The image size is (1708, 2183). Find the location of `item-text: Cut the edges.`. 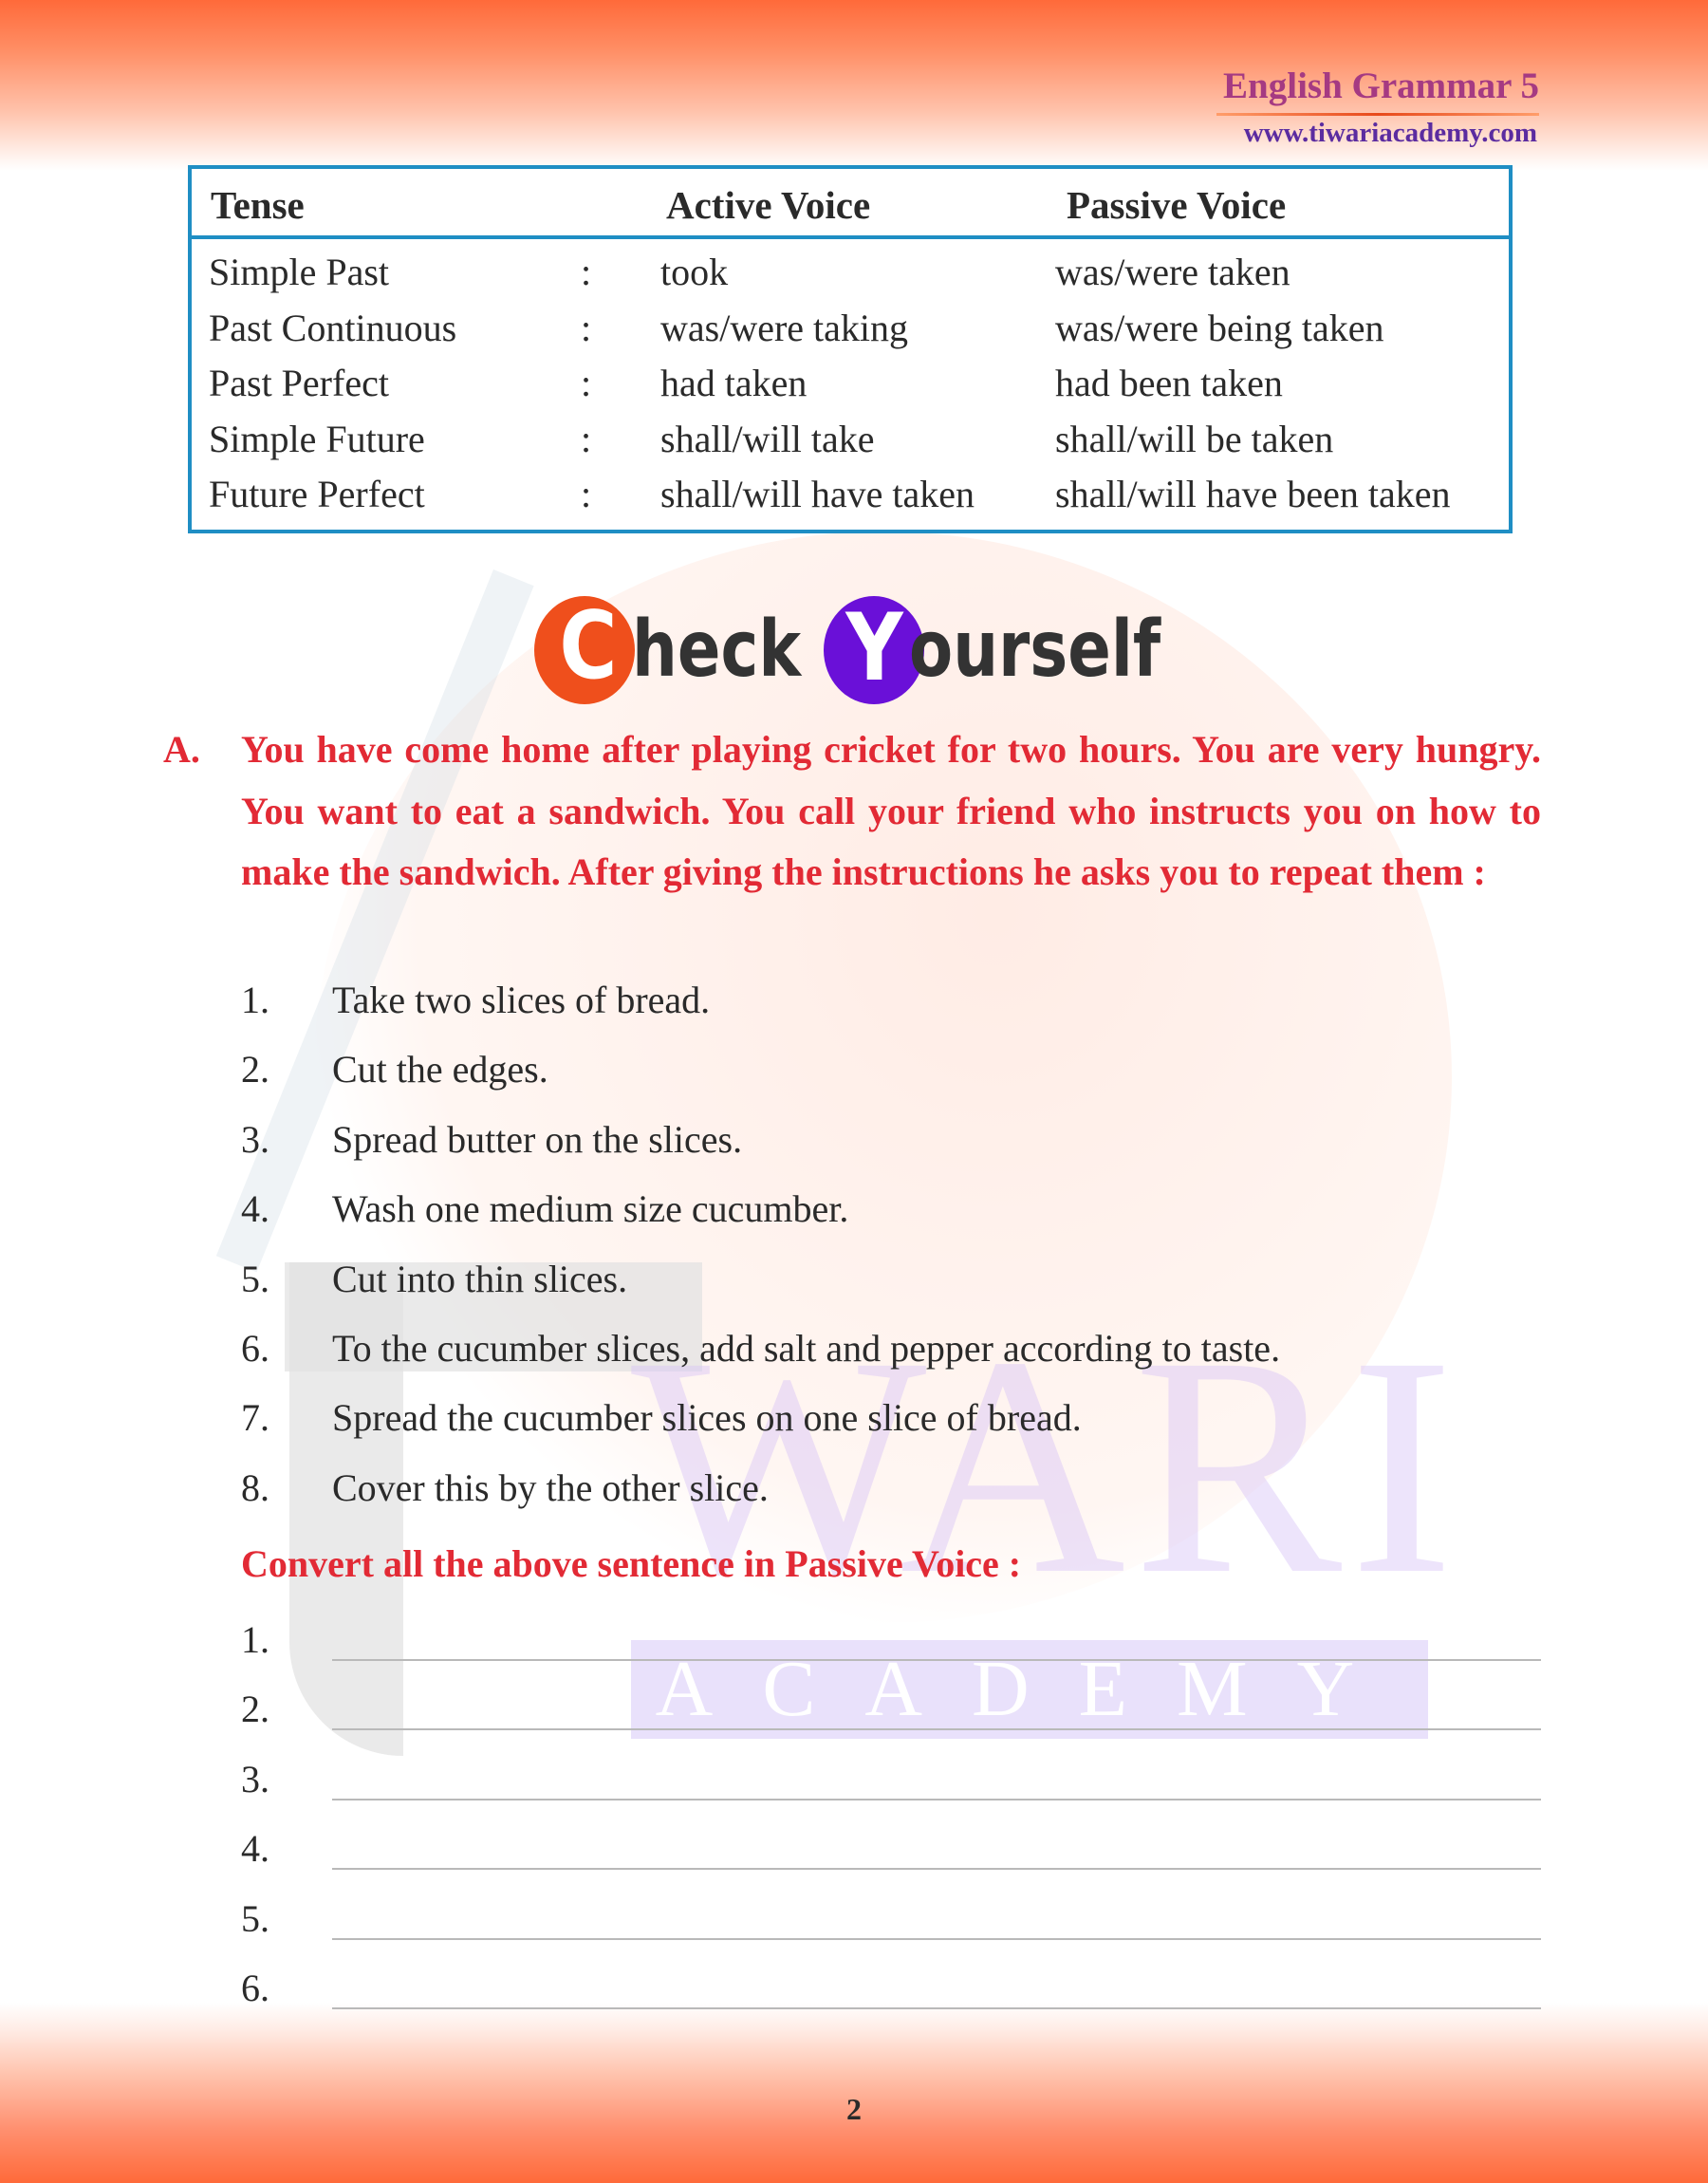

item-text: Cut the edges. is located at coordinates (440, 1070).